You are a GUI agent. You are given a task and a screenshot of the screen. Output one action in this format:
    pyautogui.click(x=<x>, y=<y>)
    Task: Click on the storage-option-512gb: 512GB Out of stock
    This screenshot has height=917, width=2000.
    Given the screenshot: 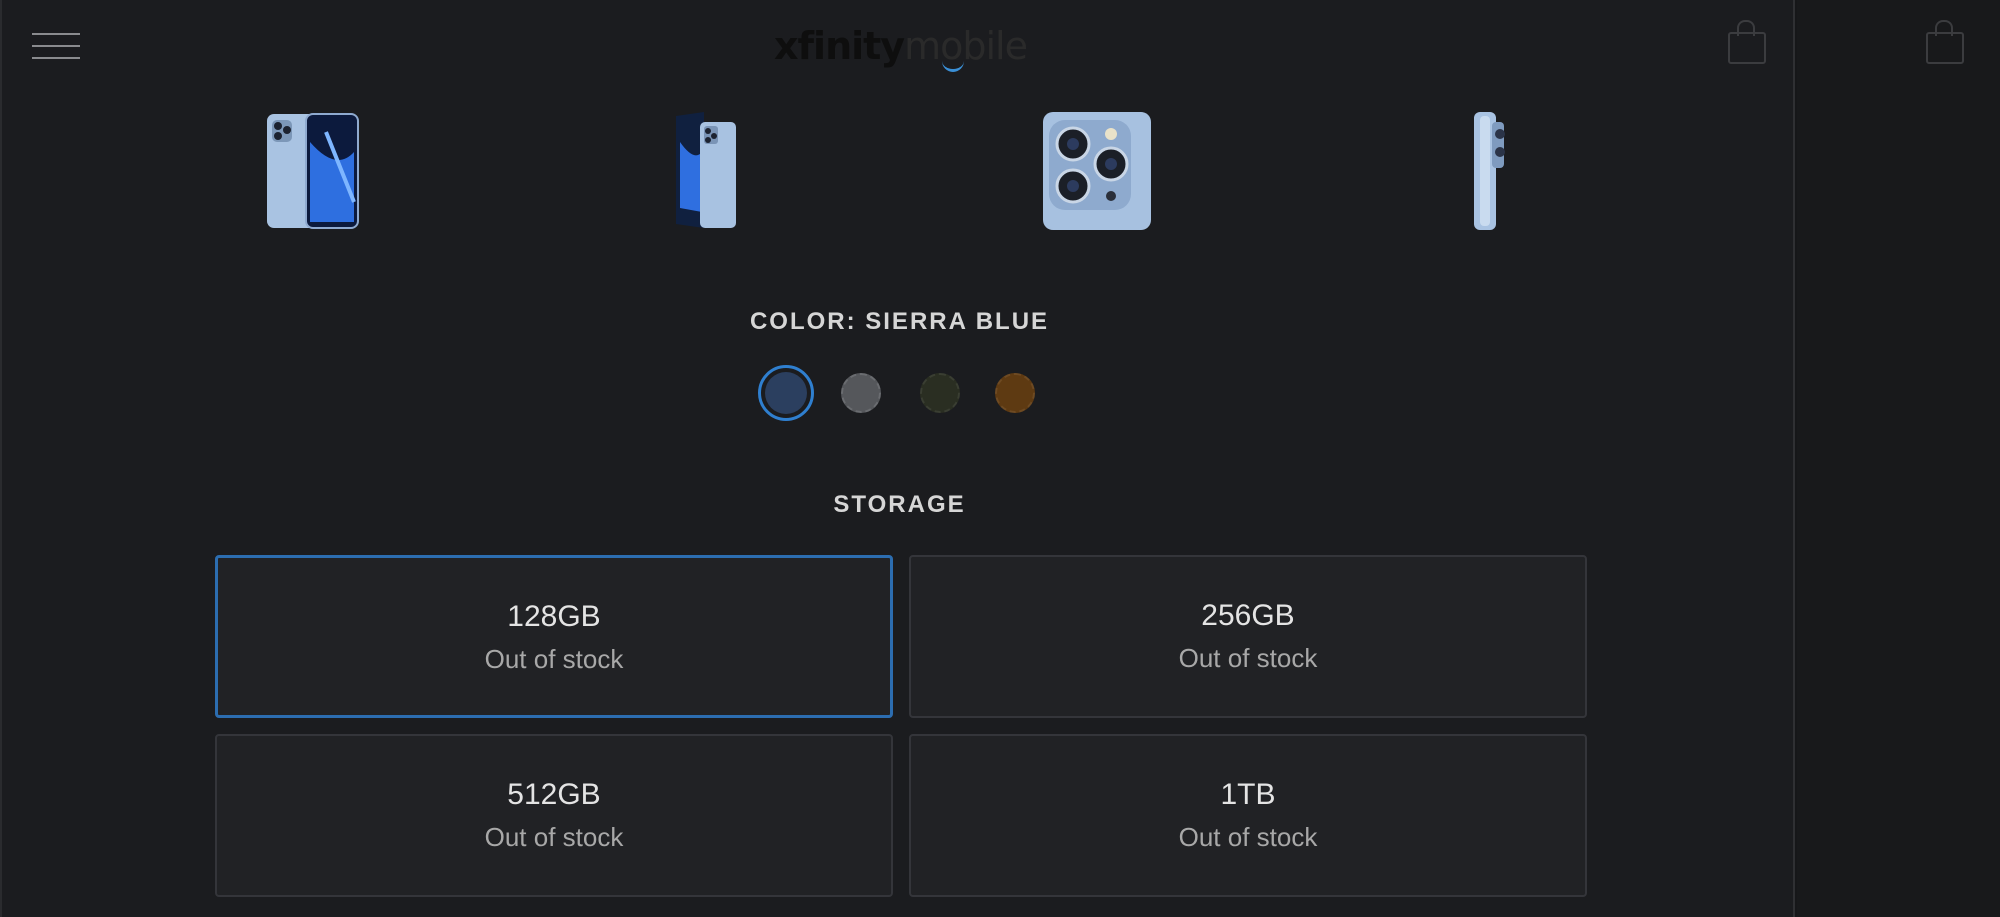 What is the action you would take?
    pyautogui.click(x=554, y=815)
    